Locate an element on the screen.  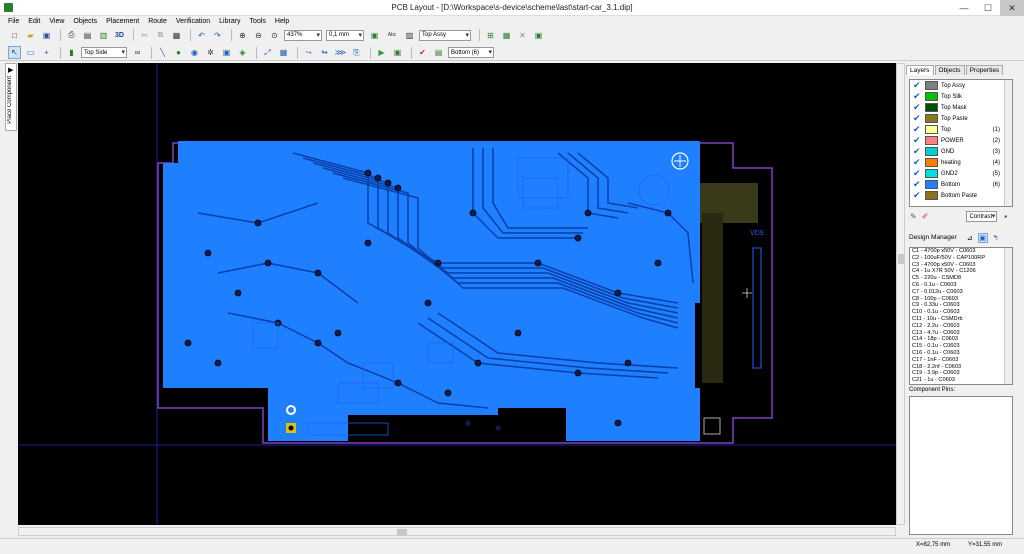
menu-file: File is located at coordinates (13, 21).